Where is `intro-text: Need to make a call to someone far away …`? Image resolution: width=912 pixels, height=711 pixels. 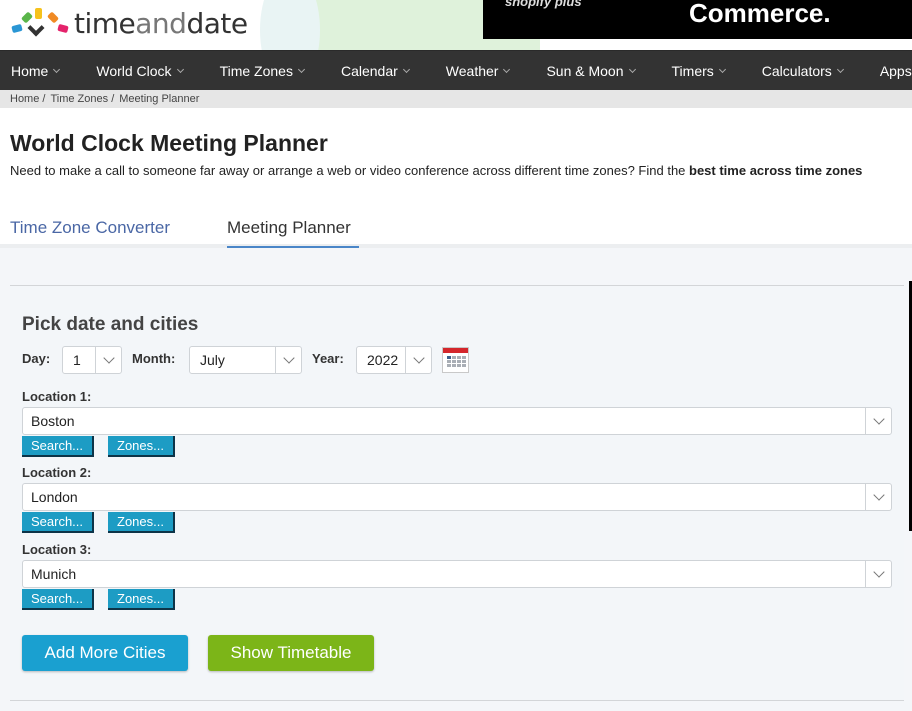
intro-text: Need to make a call to someone far away … is located at coordinates (436, 170).